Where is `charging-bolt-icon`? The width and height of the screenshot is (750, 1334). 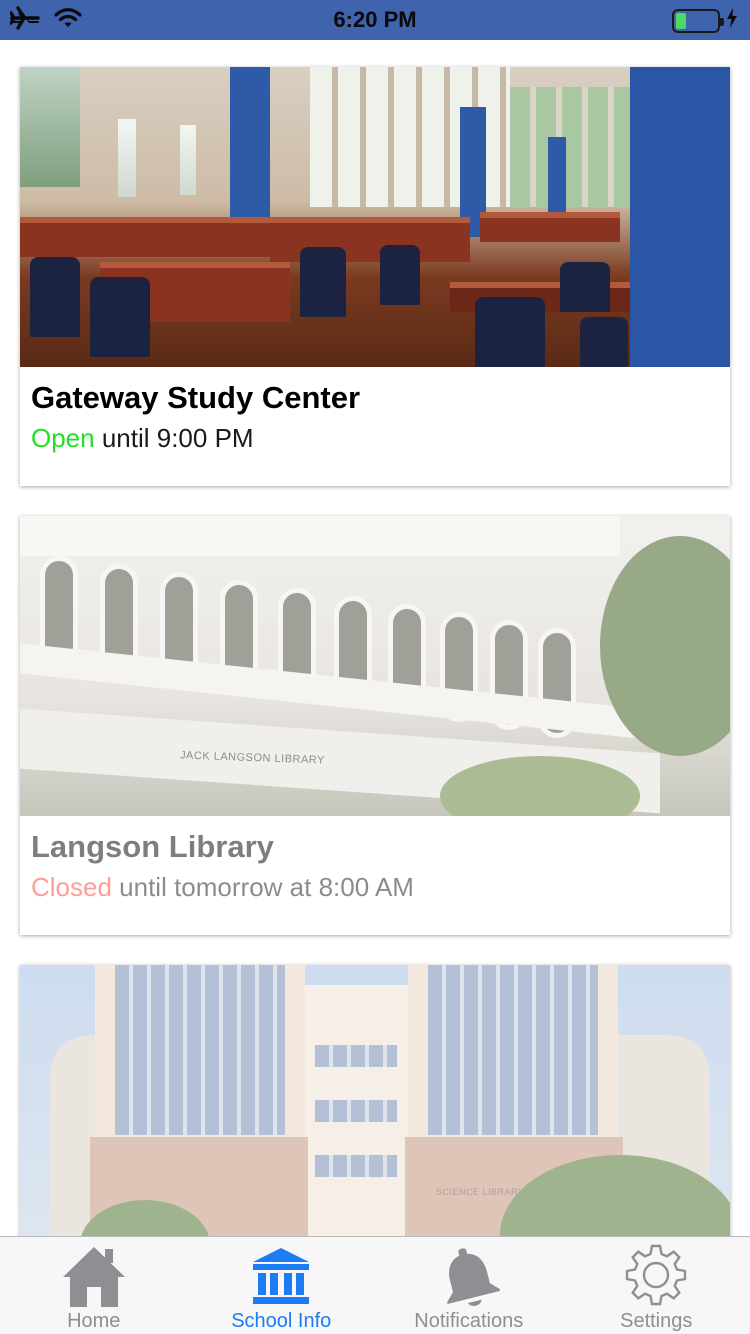 charging-bolt-icon is located at coordinates (732, 20).